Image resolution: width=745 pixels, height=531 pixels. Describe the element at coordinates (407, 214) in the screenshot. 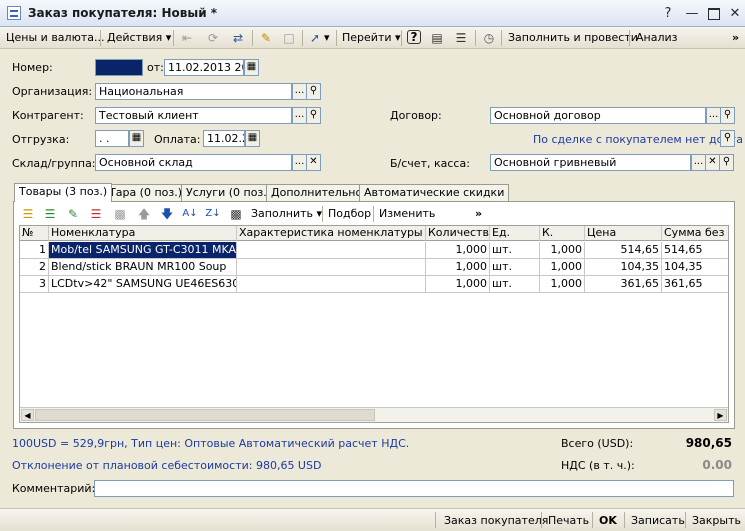

I see `change-button: Изменить` at that location.